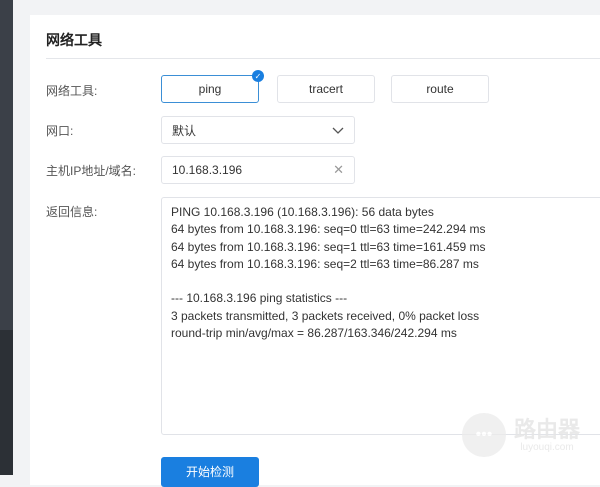 Image resolution: width=600 pixels, height=487 pixels. I want to click on tool-label: 网络工具:, so click(72, 91).